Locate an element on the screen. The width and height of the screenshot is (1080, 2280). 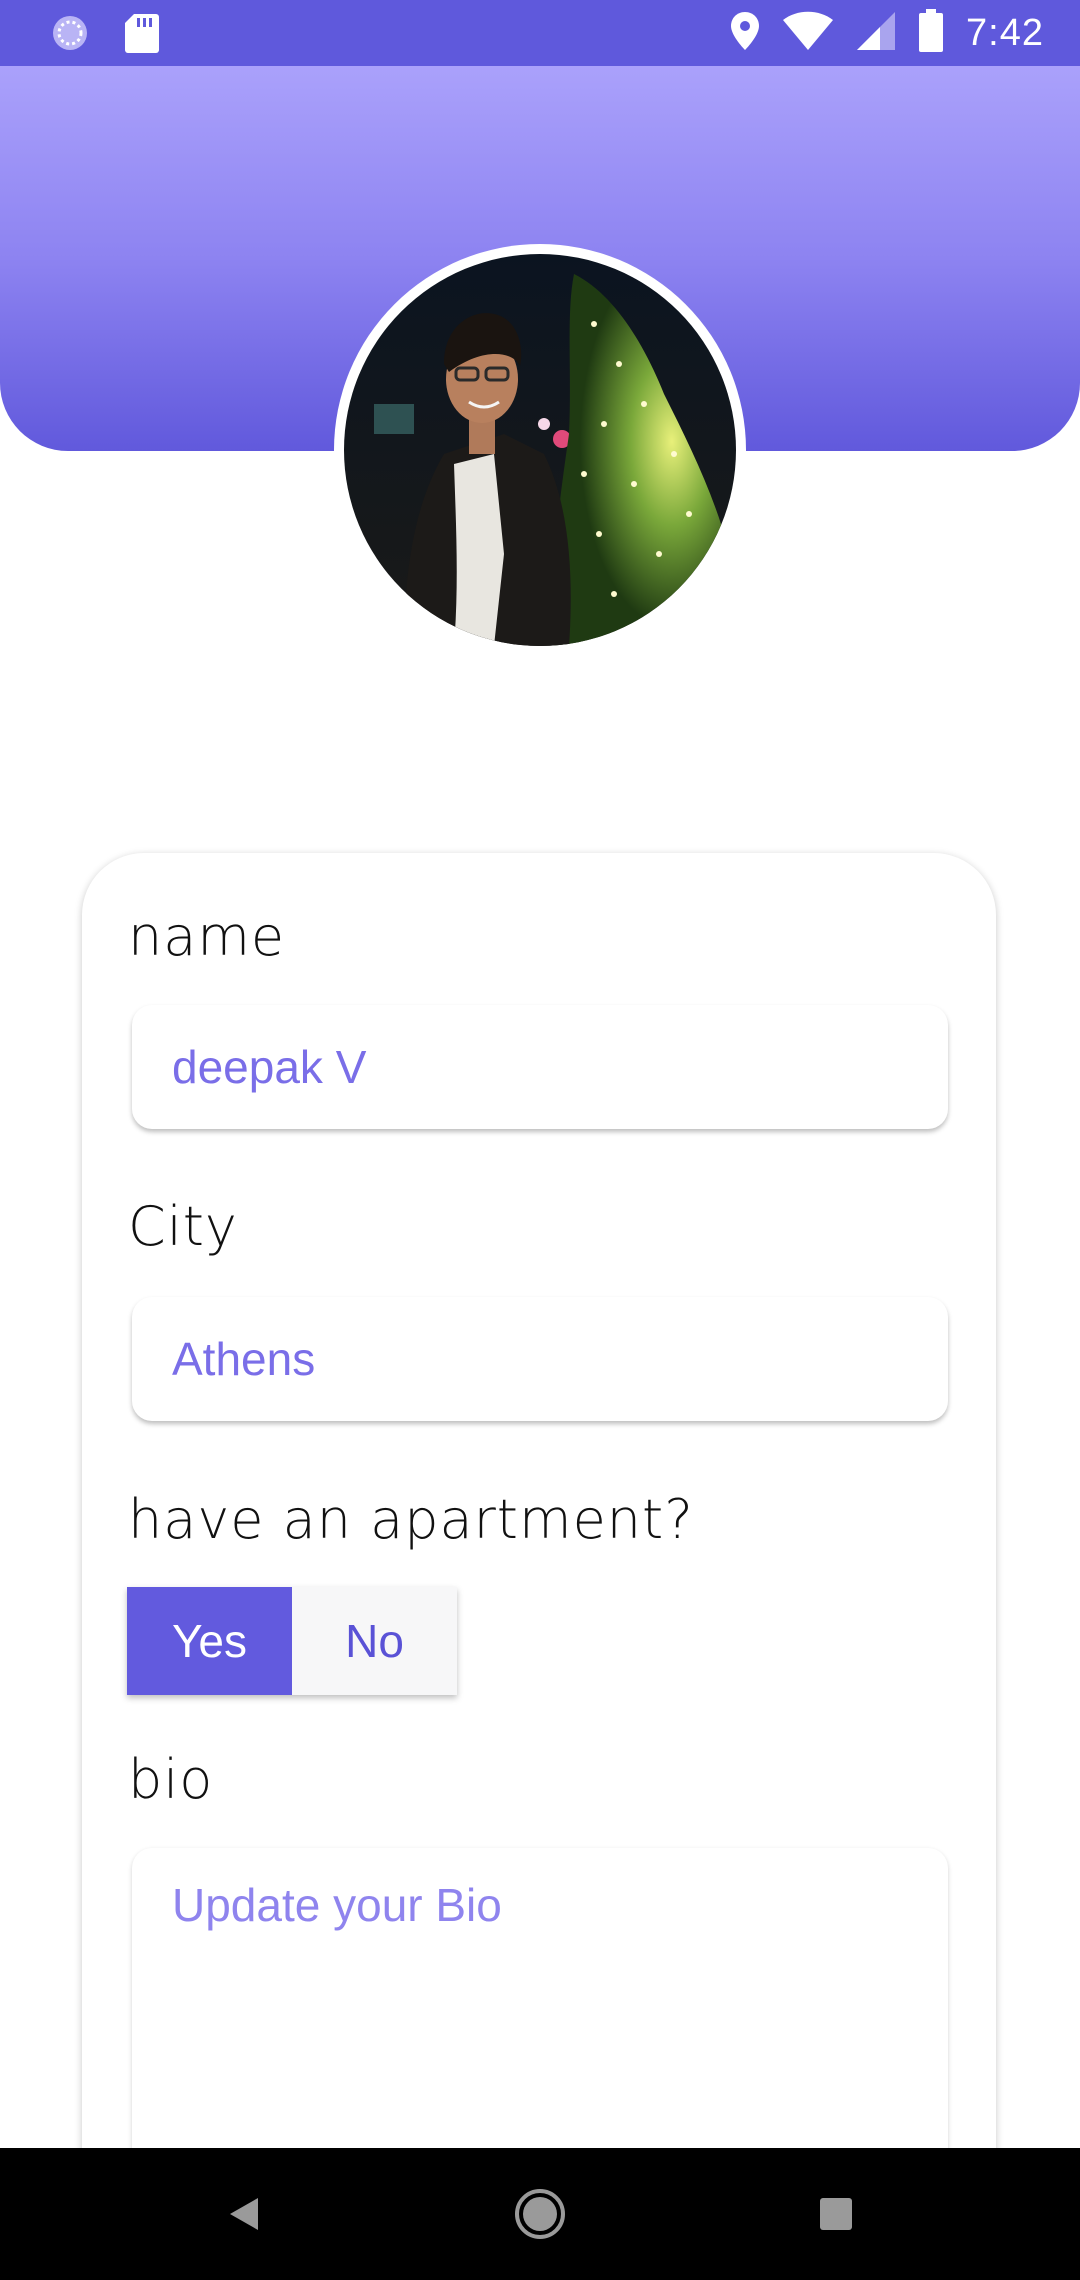
apartment-no-button: No is located at coordinates (374, 1641).